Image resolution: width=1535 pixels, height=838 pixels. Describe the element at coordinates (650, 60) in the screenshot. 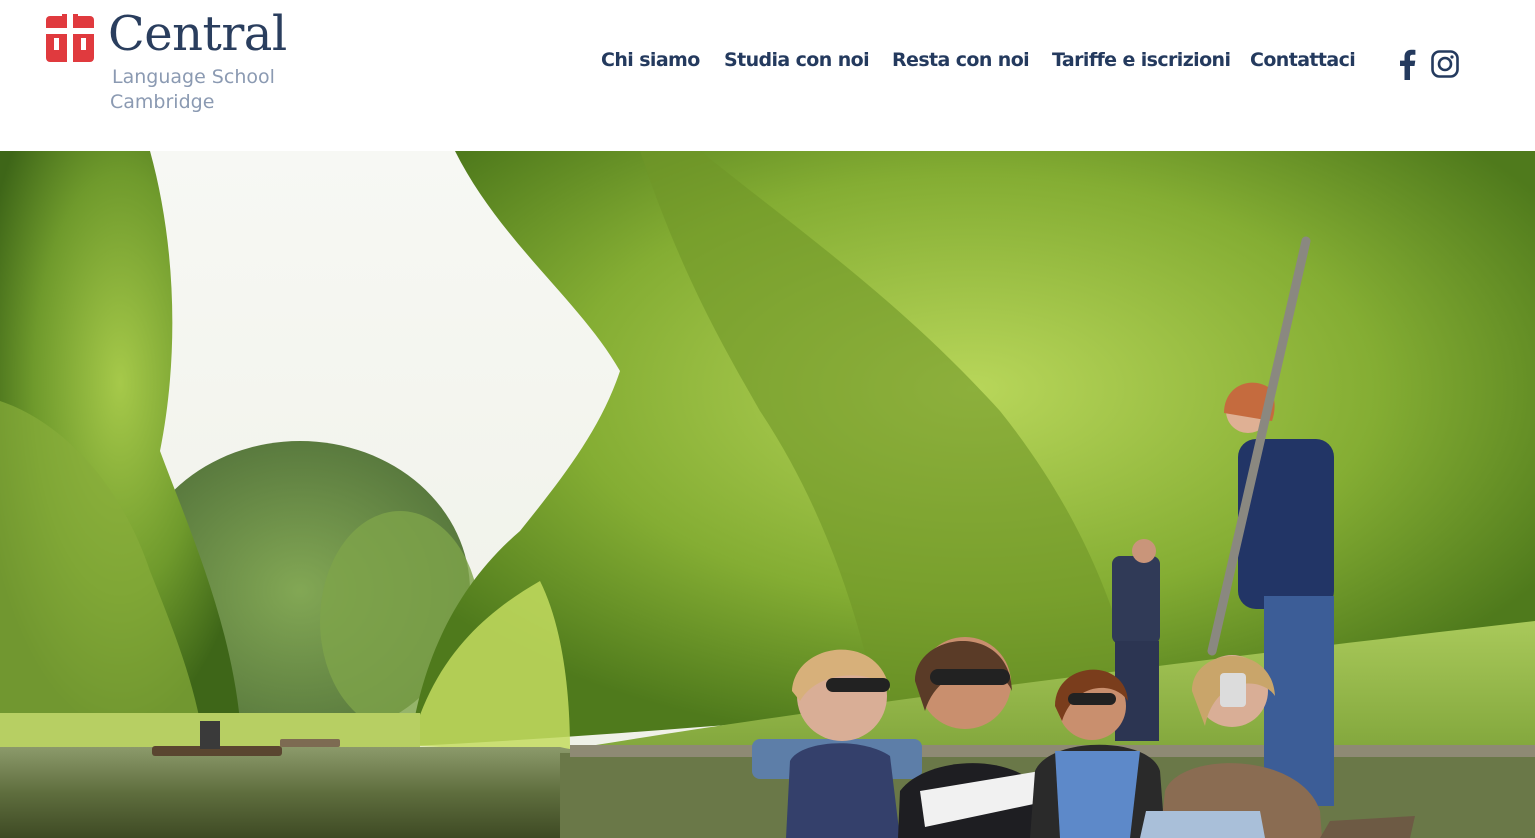

I see `nav-item-chi-siamo: Chi siamo` at that location.